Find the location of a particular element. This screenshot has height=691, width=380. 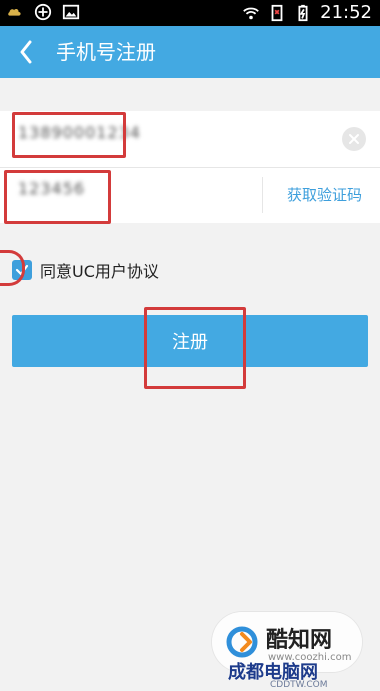

get-verification-code-button: 获取验证码 is located at coordinates (324, 195).